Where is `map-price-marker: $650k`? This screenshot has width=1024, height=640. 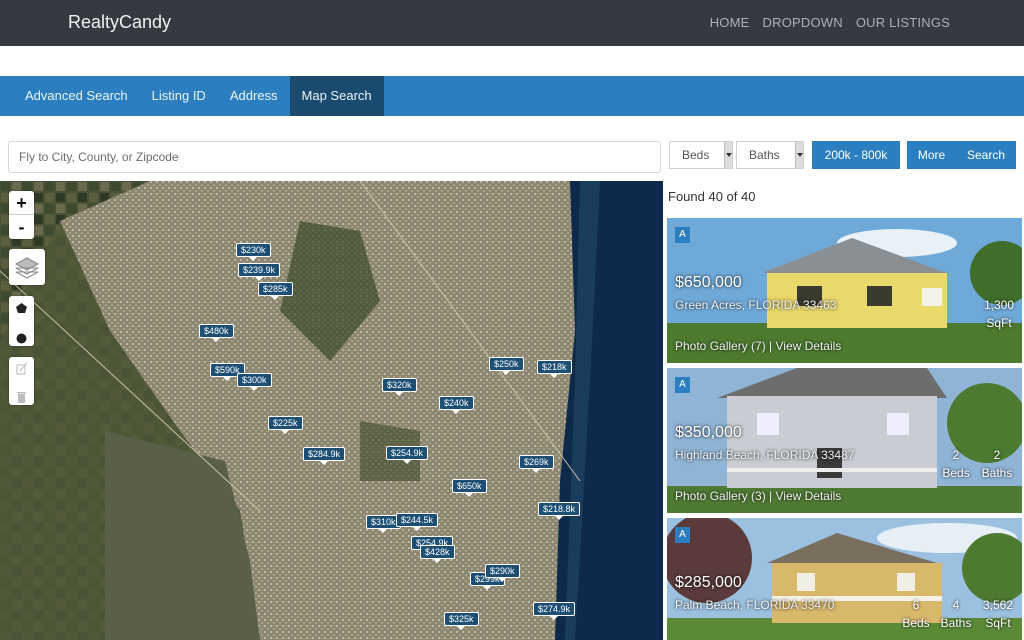 map-price-marker: $650k is located at coordinates (469, 488).